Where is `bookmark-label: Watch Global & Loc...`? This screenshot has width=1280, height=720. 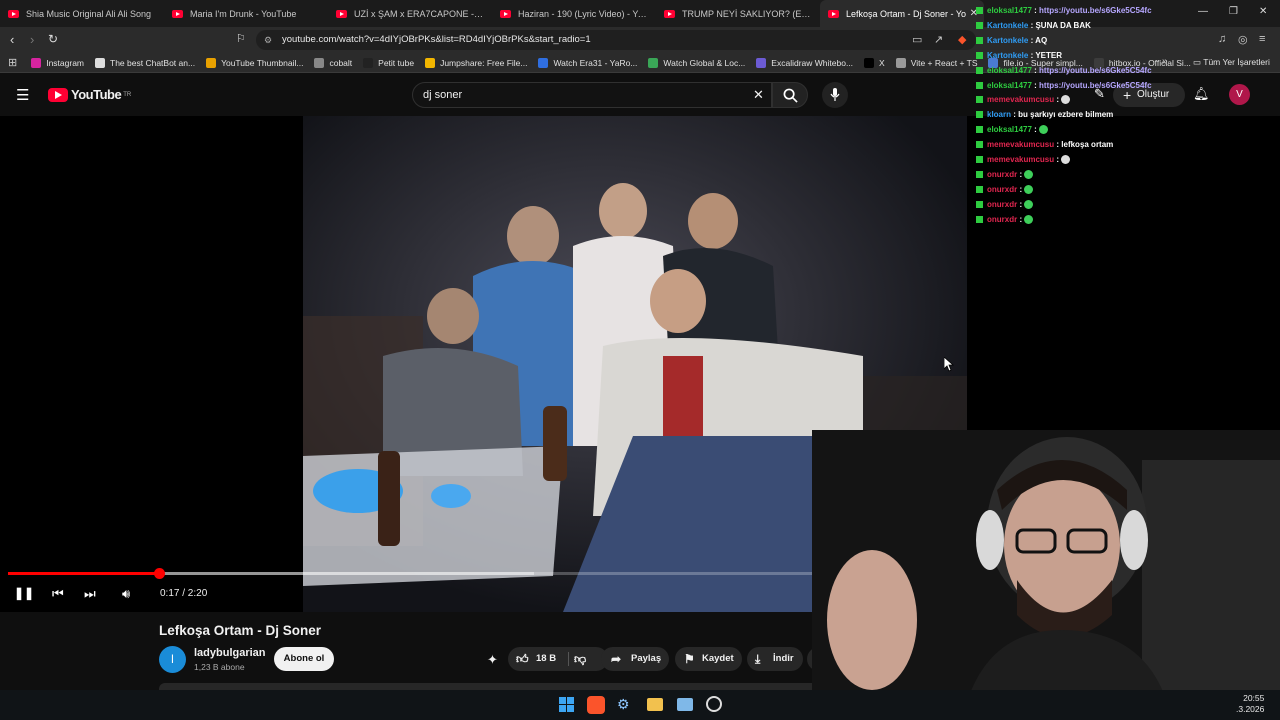 bookmark-label: Watch Global & Loc... is located at coordinates (704, 62).